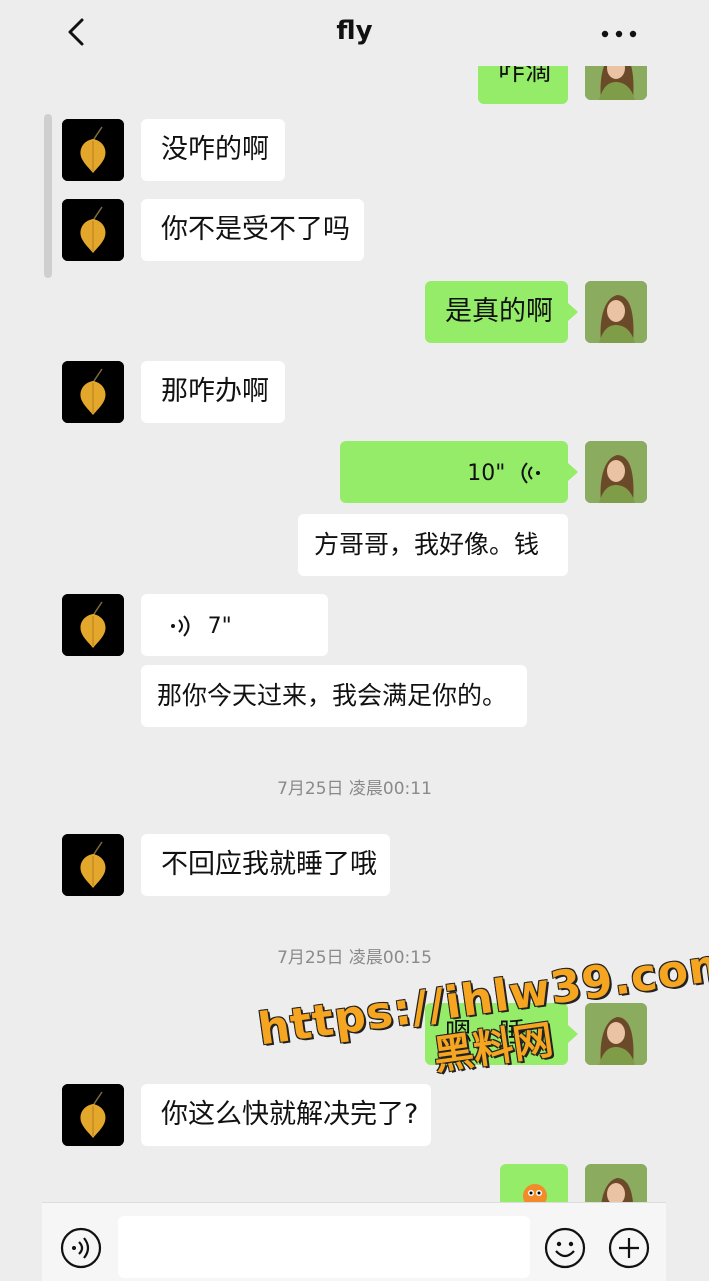 Image resolution: width=709 pixels, height=1281 pixels. Describe the element at coordinates (234, 625) in the screenshot. I see `contact-voice-message: 7"` at that location.